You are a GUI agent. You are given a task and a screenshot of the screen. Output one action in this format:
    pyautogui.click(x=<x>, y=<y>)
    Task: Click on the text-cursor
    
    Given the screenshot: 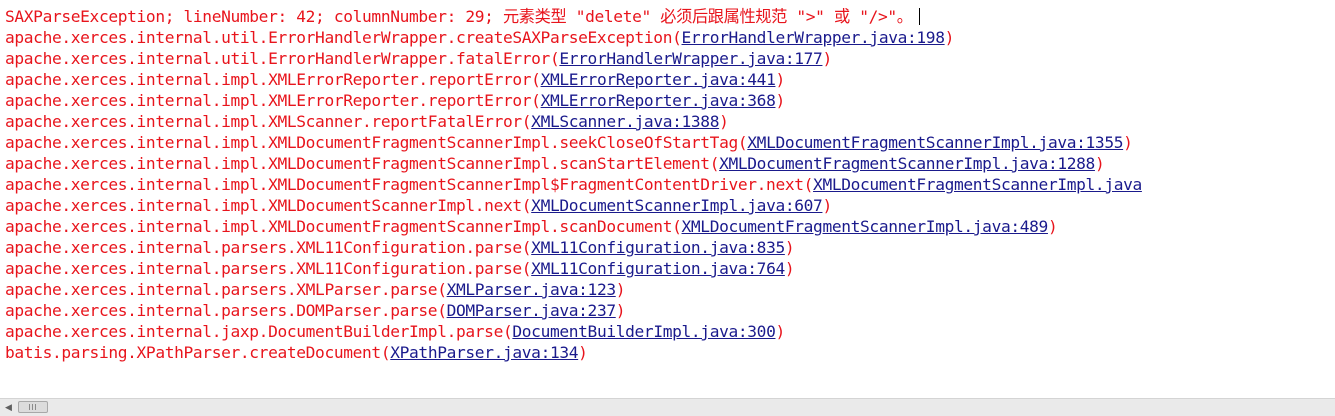 What is the action you would take?
    pyautogui.click(x=919, y=16)
    